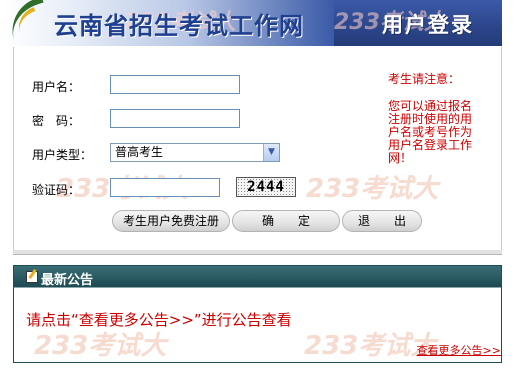 The image size is (523, 373). Describe the element at coordinates (165, 187) in the screenshot. I see `captcha-input` at that location.